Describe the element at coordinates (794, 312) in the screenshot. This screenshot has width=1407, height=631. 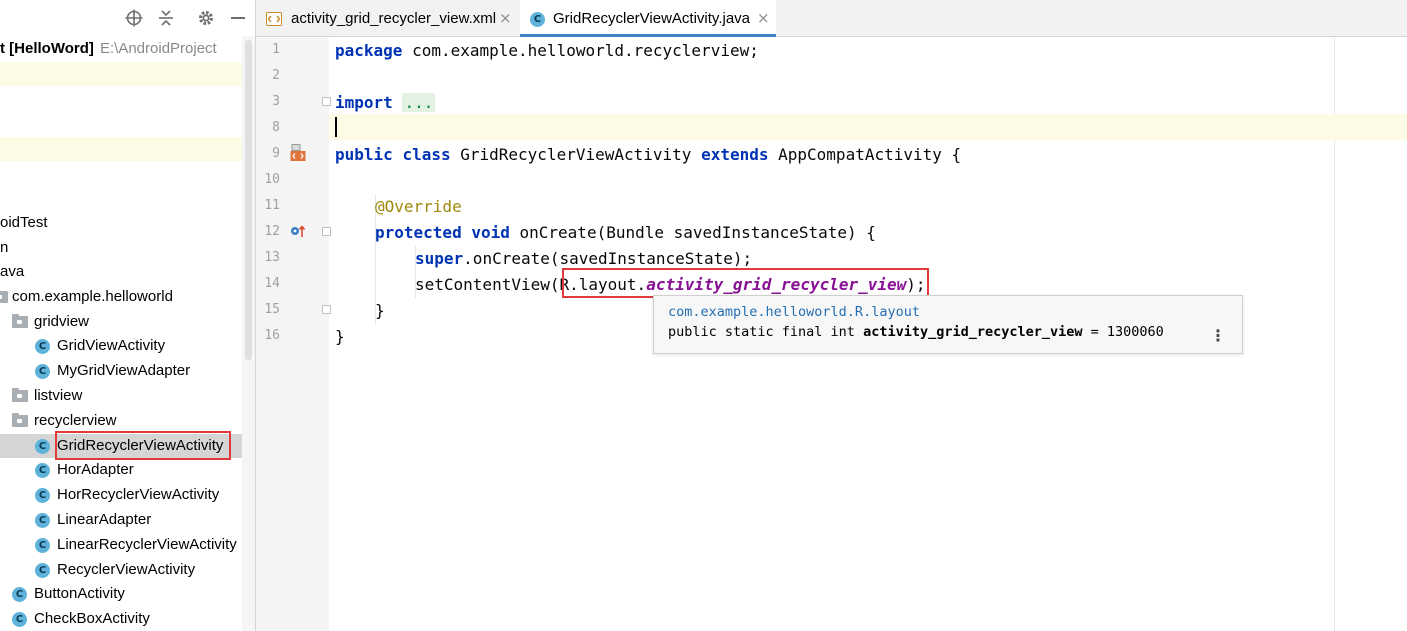
I see `tooltip-class-link: com.example.helloworld.R.layout` at that location.